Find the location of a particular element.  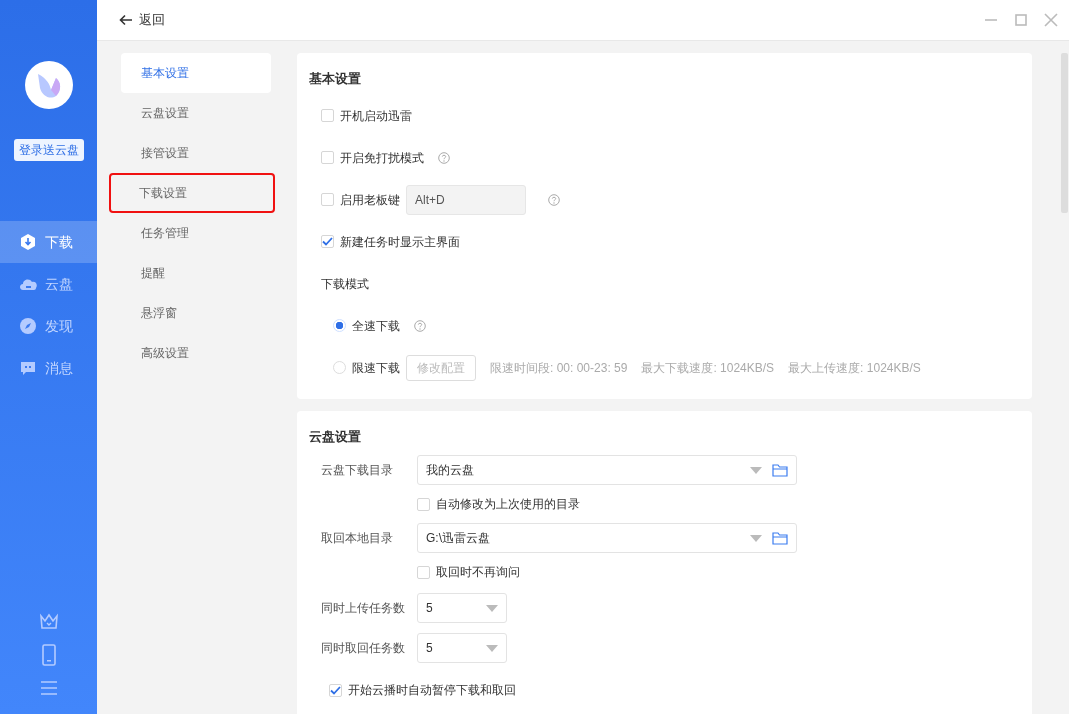

close-button is located at coordinates (1051, 20).